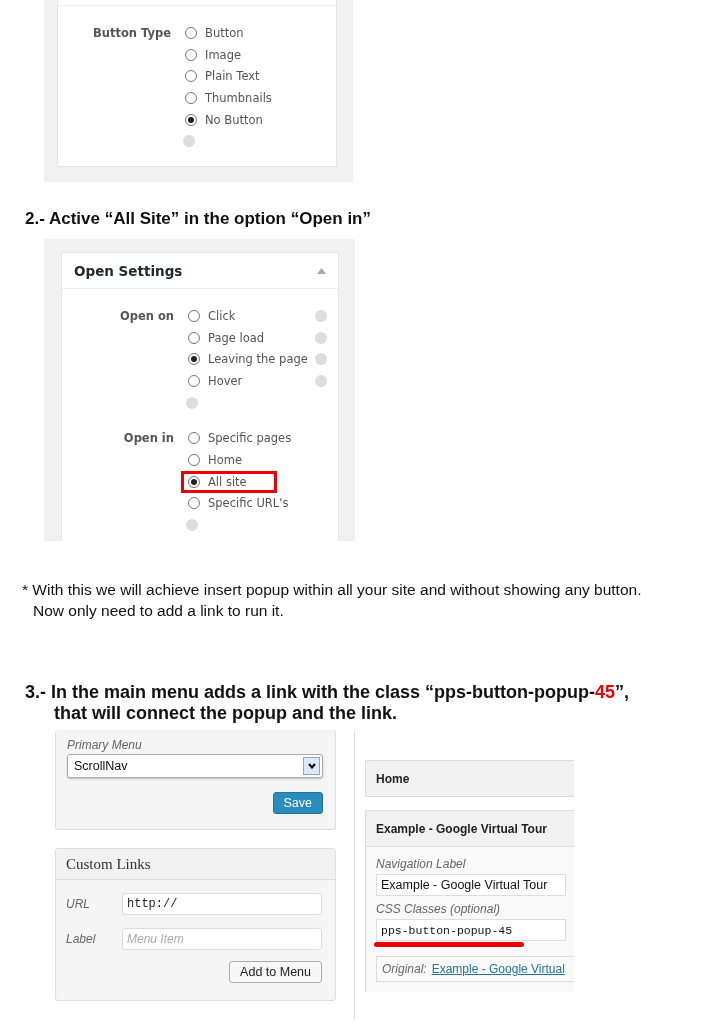 Image resolution: width=718 pixels, height=1024 pixels. Describe the element at coordinates (232, 76) in the screenshot. I see `option-label: Plain Text` at that location.